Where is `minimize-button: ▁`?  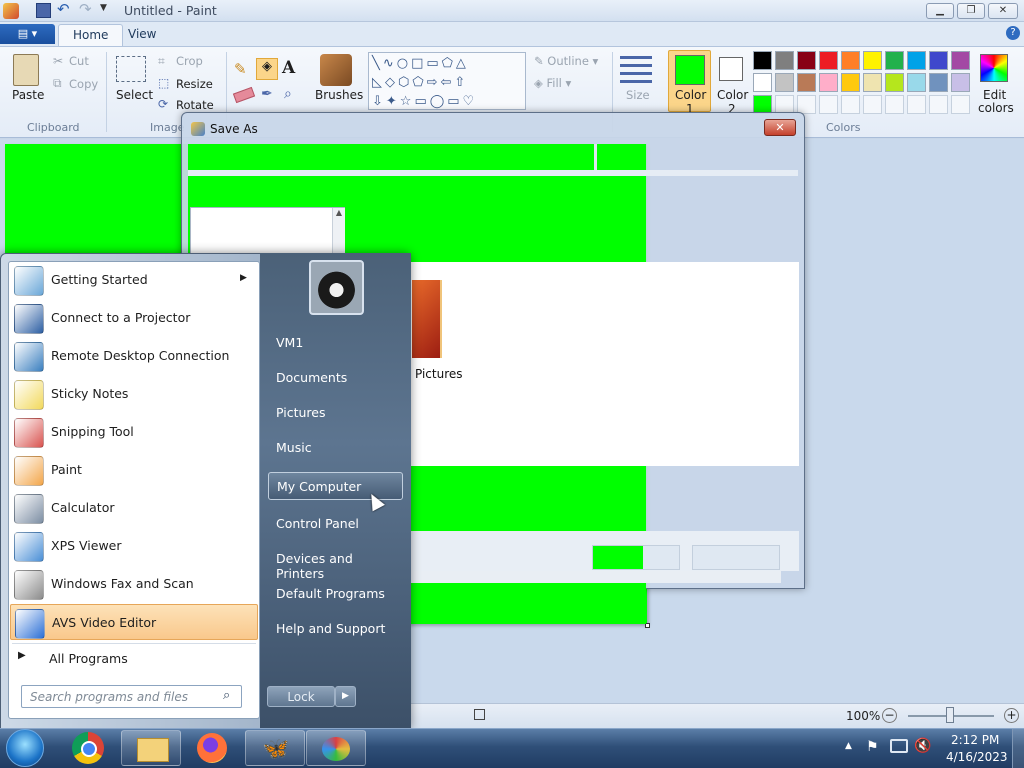
minimize-button: ▁ is located at coordinates (940, 11).